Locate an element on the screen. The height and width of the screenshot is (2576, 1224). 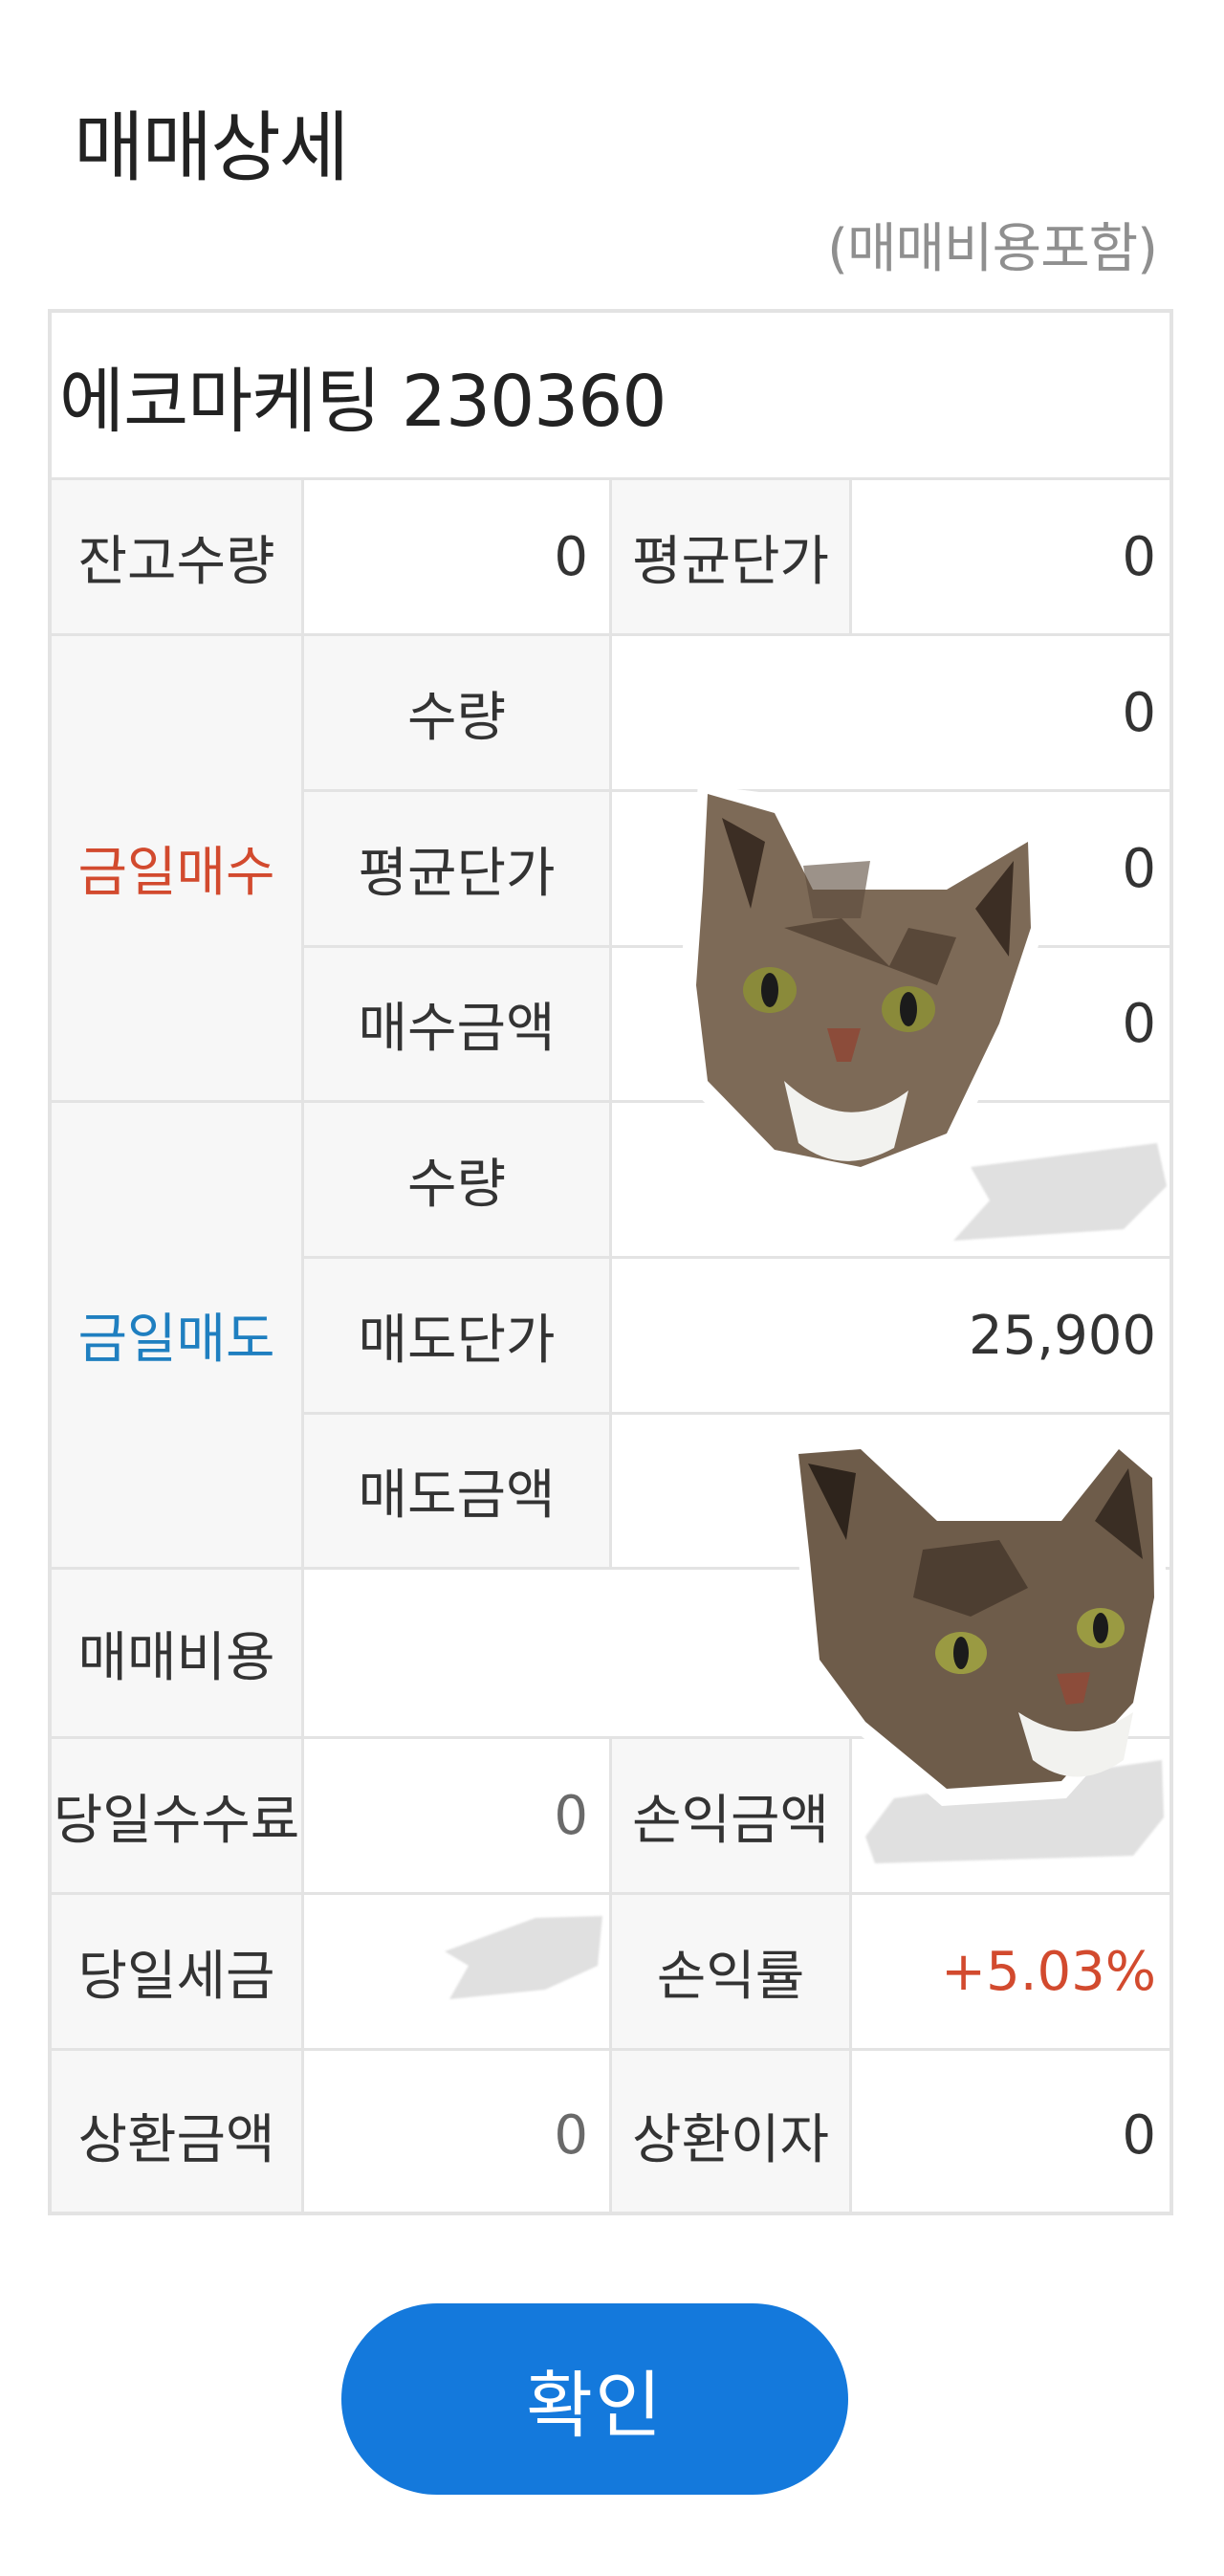
confirm-button: 확인 is located at coordinates (594, 2399).